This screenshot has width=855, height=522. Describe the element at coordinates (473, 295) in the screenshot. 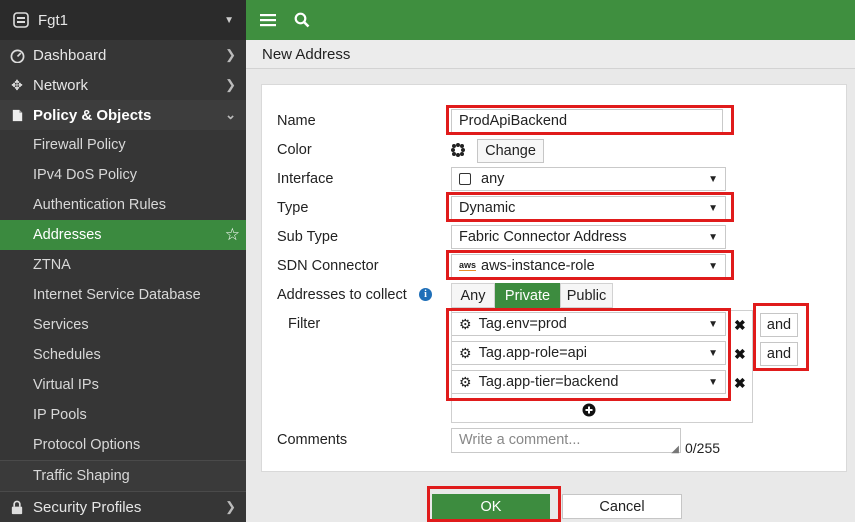

I see `collect-any-option: Any` at that location.